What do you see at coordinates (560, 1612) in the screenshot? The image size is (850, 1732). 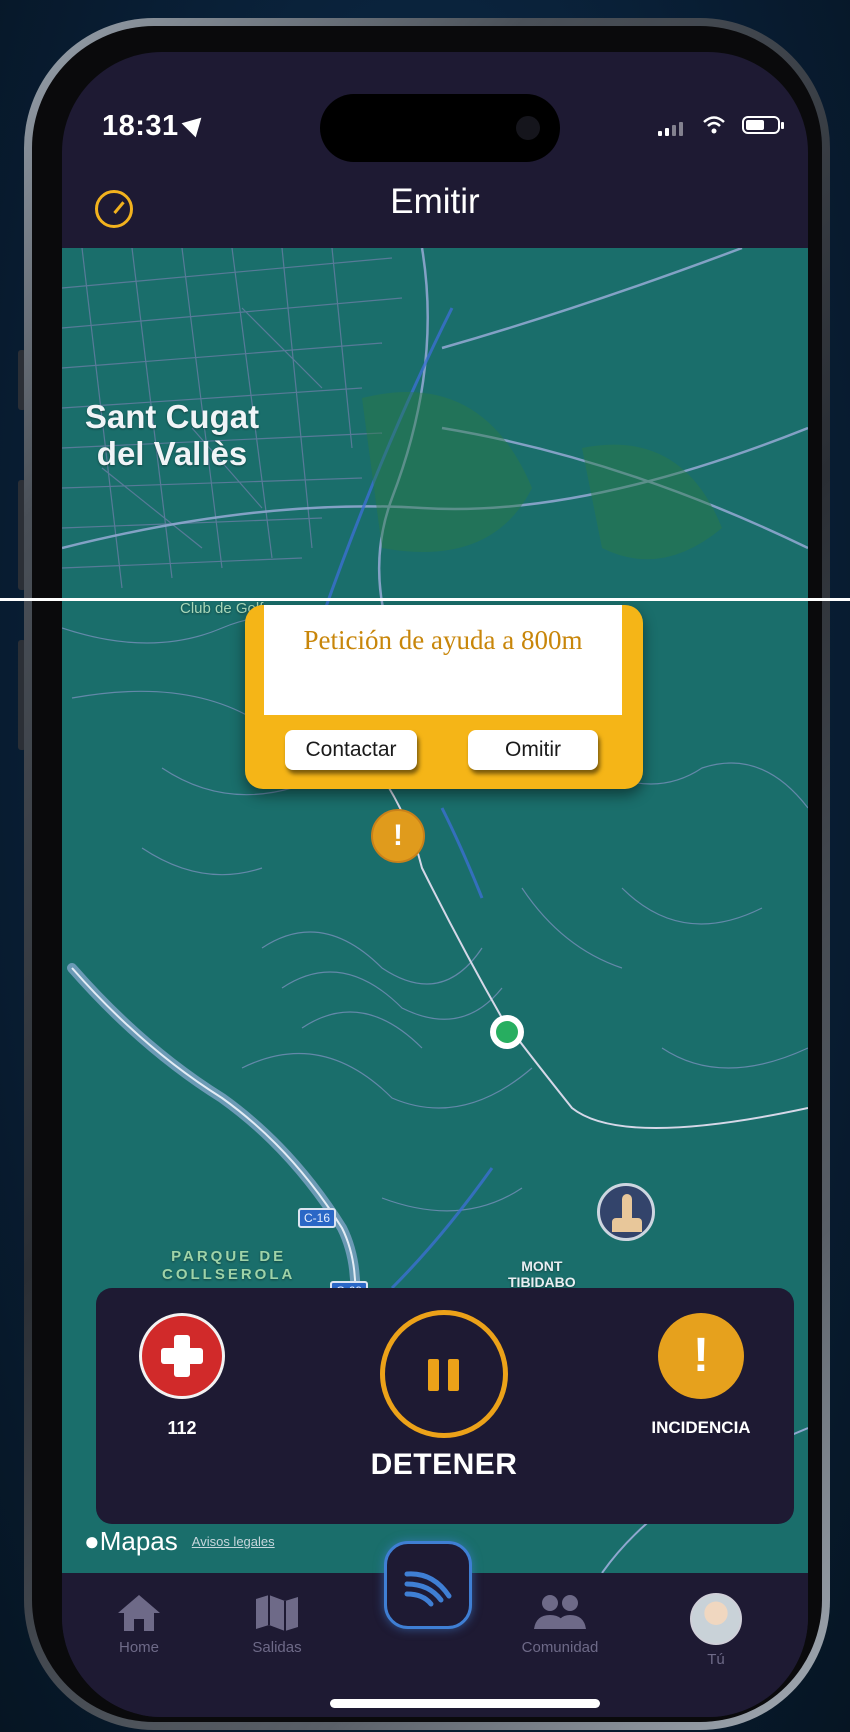 I see `community-icon` at bounding box center [560, 1612].